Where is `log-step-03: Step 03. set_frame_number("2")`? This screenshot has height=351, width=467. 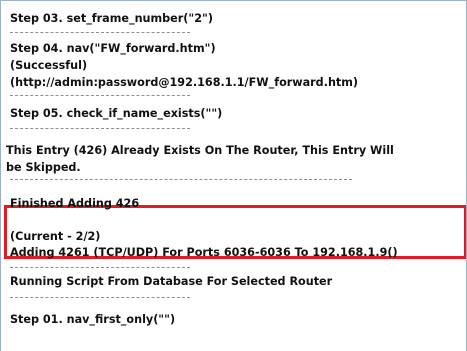 log-step-03: Step 03. set_frame_number("2") is located at coordinates (111, 18).